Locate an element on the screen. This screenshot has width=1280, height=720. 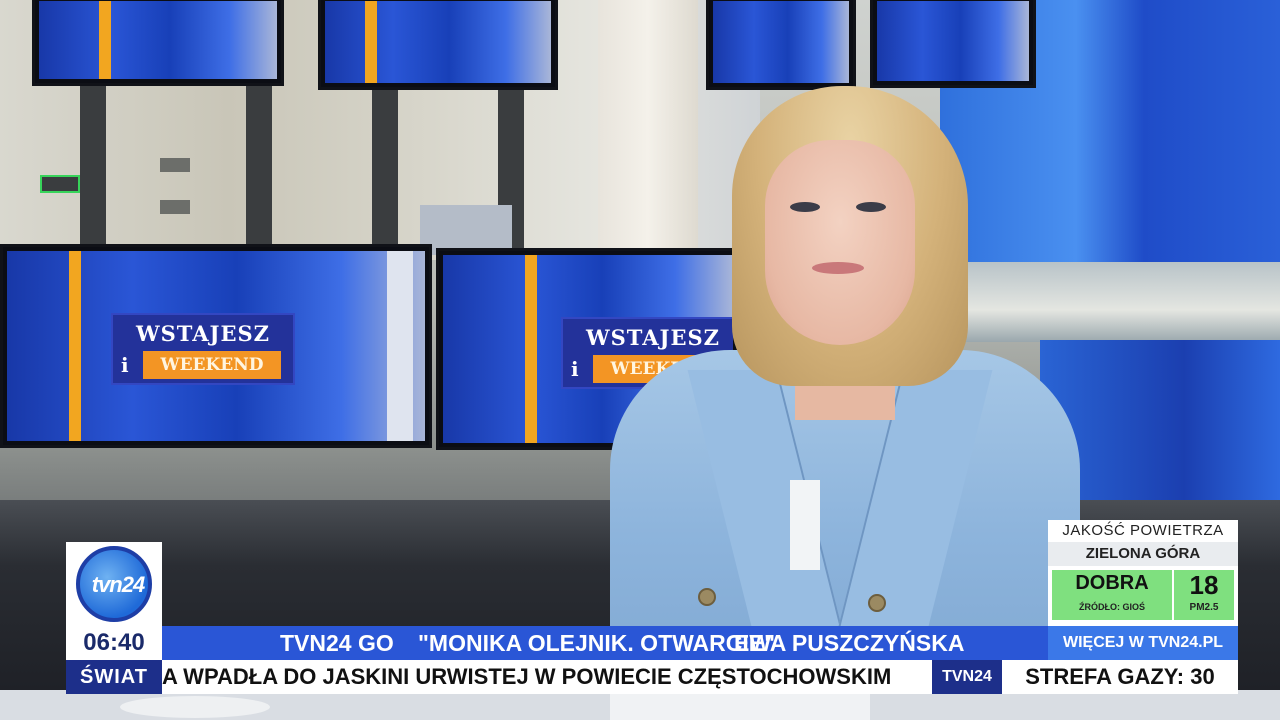
air-quality-source: ŹRÓDŁO: GIOŚ is located at coordinates (1112, 607).